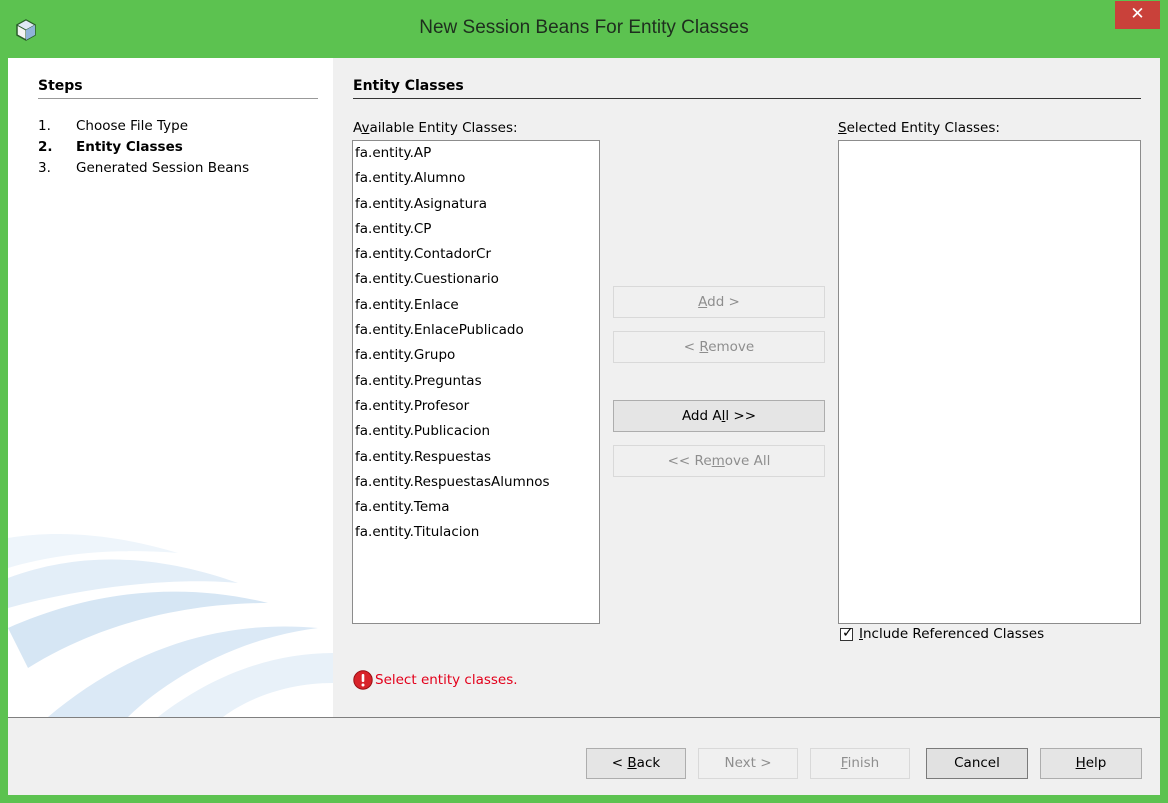  I want to click on list-item: fa.entity.ContadorCr, so click(476, 254).